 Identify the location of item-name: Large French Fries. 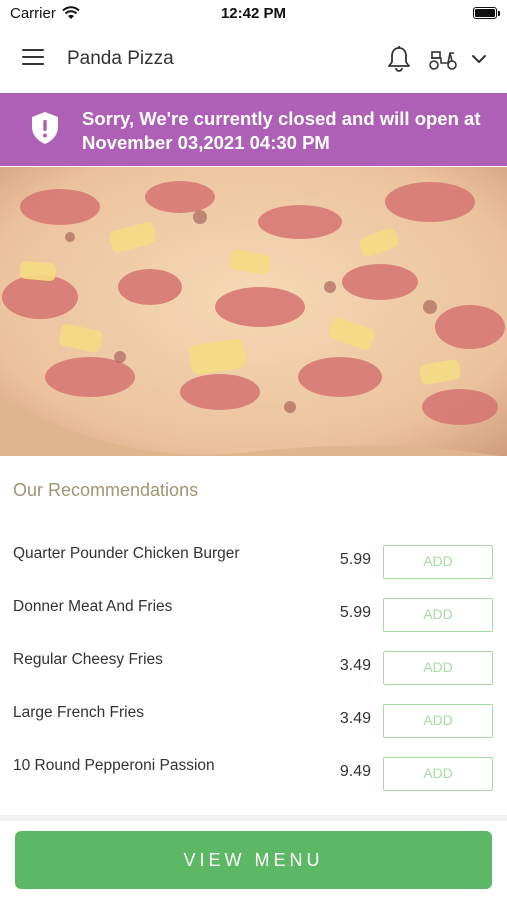
(78, 712).